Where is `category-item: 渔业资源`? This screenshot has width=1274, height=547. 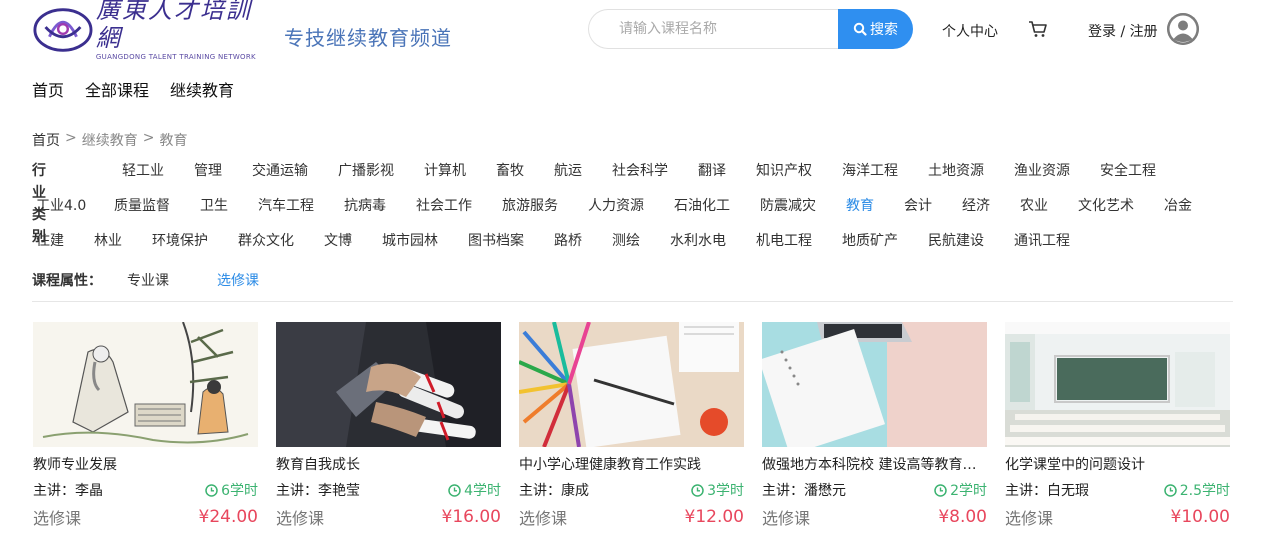
category-item: 渔业资源 is located at coordinates (1042, 171).